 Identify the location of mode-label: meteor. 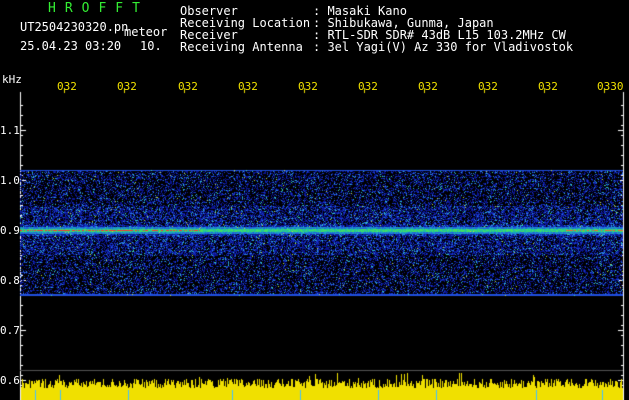
(146, 32).